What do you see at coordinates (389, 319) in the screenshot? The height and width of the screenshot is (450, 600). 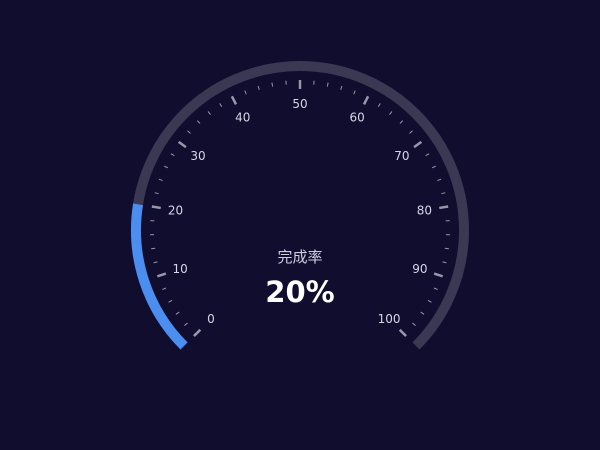 I see `gauge-tick-label: 100` at bounding box center [389, 319].